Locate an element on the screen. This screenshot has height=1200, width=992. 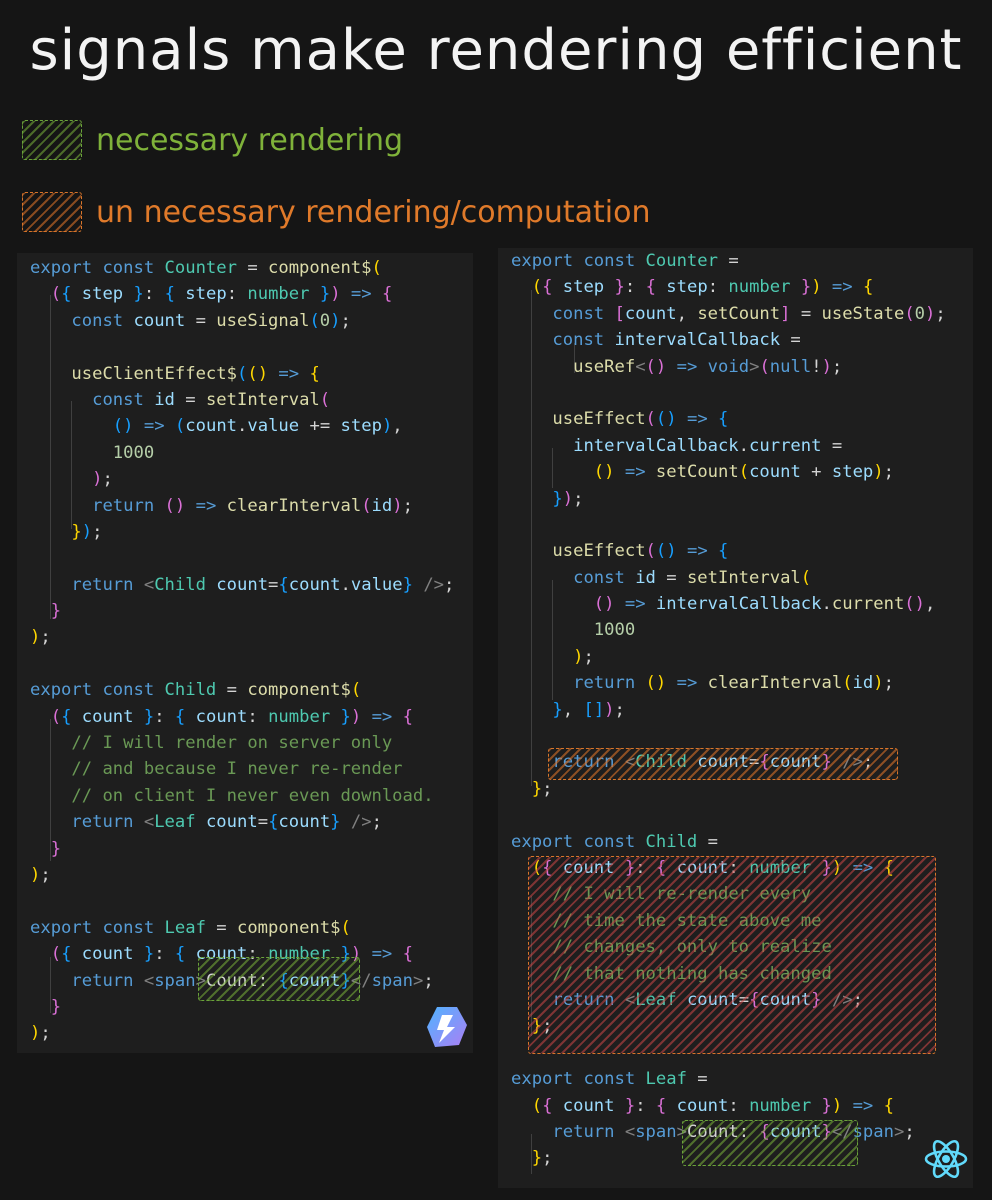
code-line: const intervalCallback = is located at coordinates (728, 340).